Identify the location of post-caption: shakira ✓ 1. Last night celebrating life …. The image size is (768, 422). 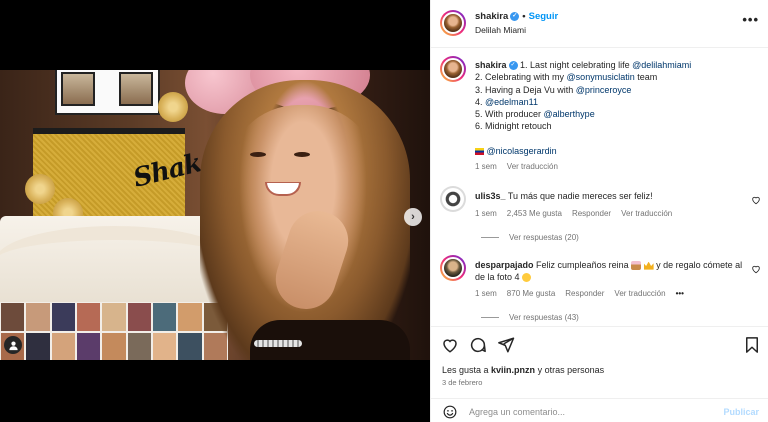
(615, 116).